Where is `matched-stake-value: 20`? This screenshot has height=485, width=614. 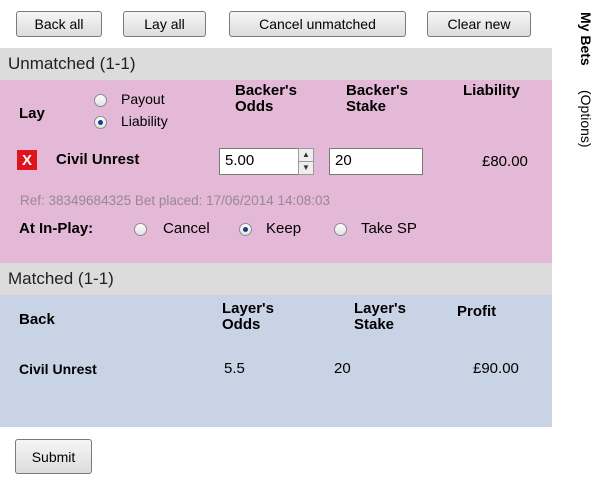
matched-stake-value: 20 is located at coordinates (342, 368).